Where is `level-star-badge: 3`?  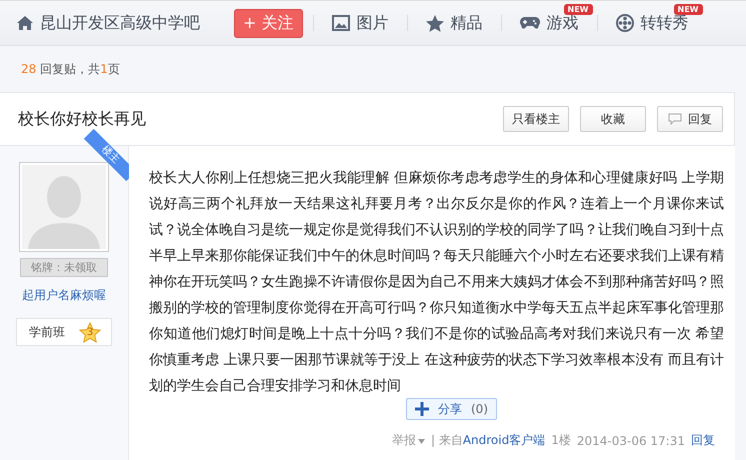
level-star-badge: 3 is located at coordinates (90, 332).